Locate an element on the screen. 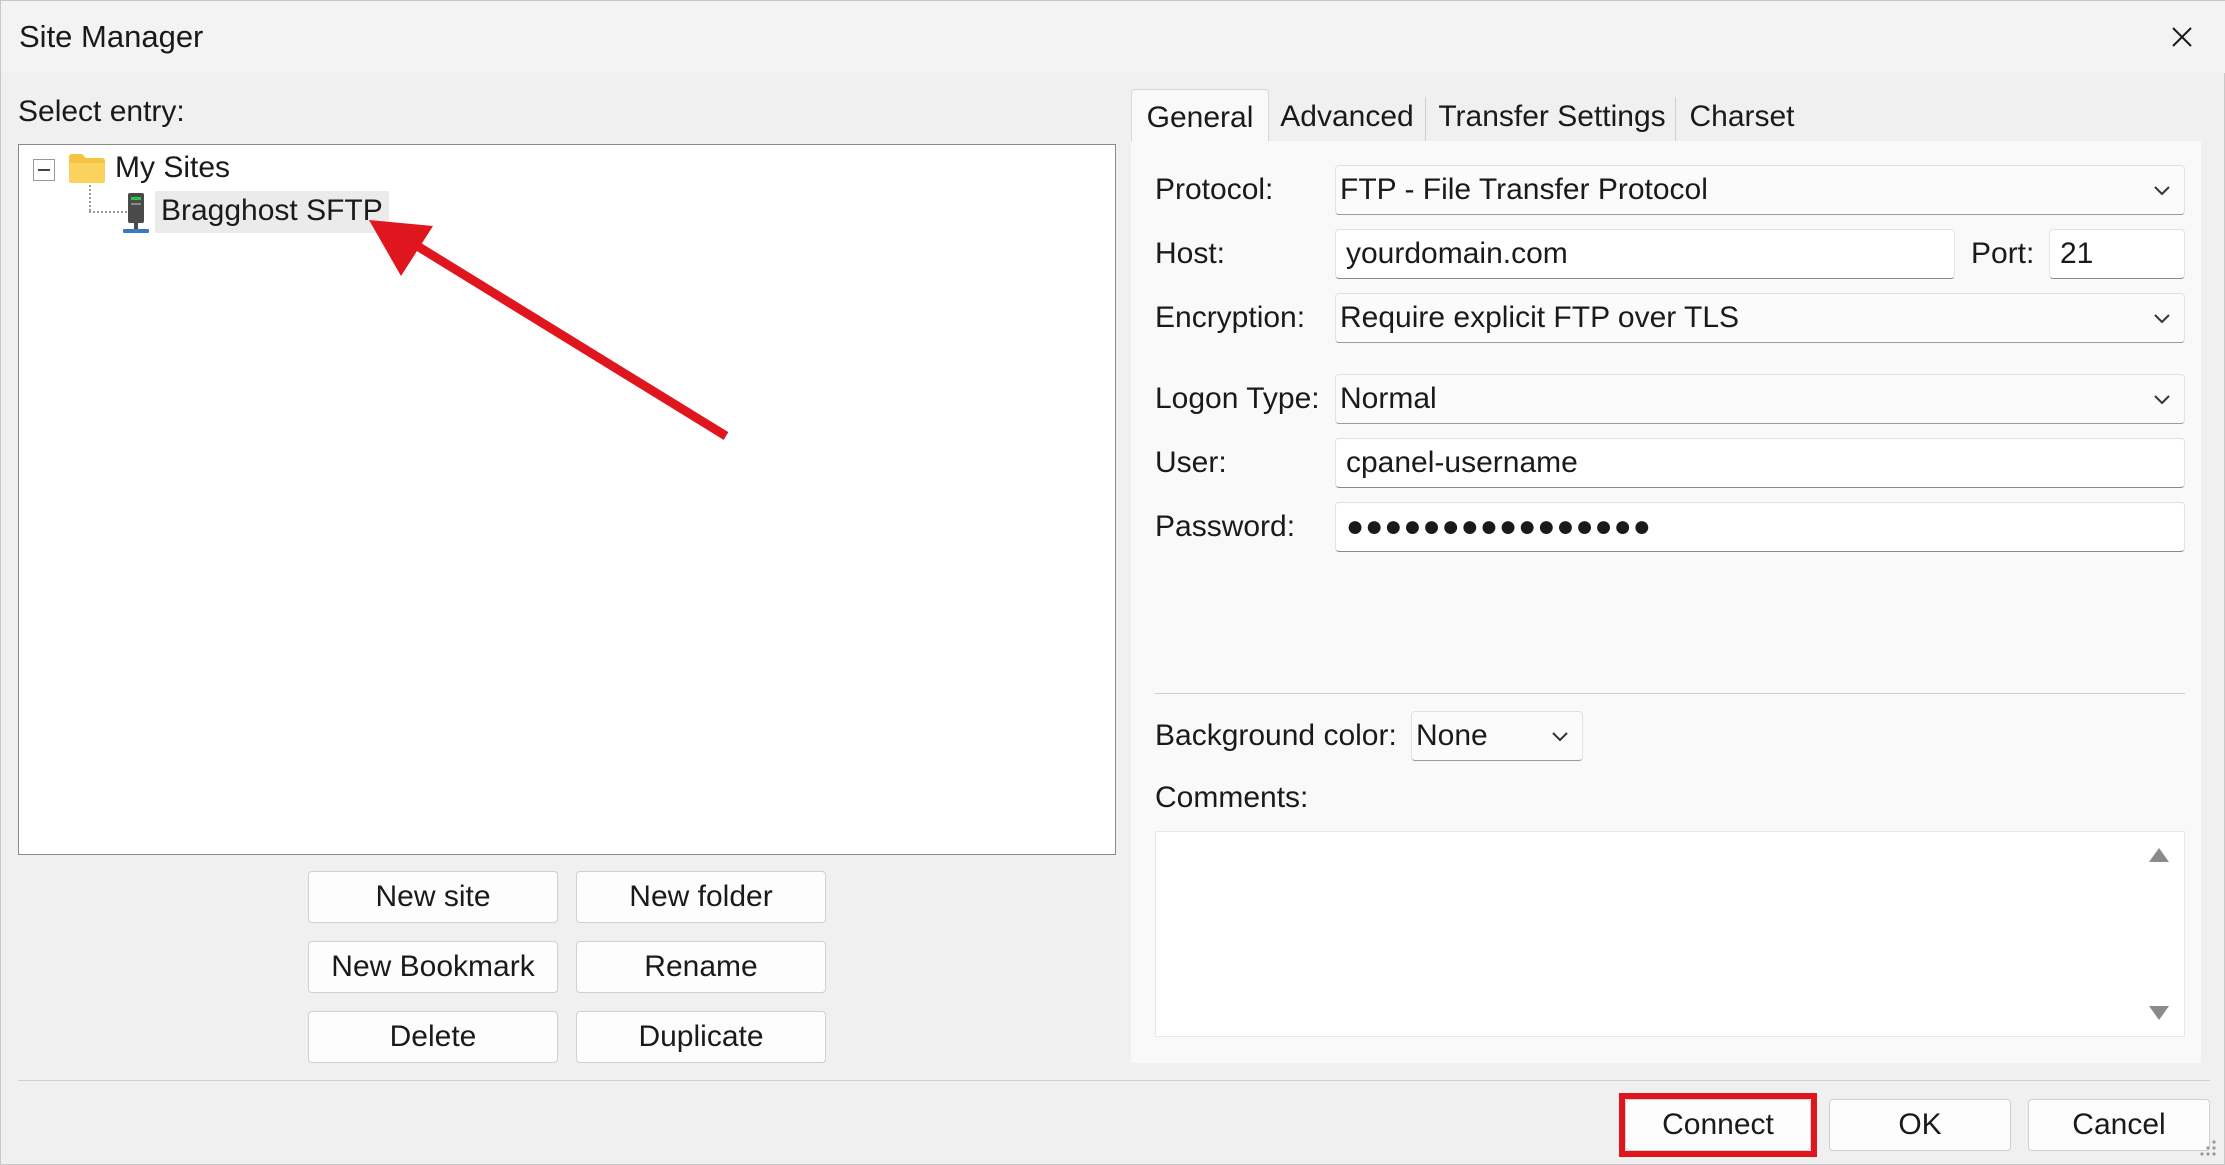  logon-type-value: Normal is located at coordinates (1388, 398).